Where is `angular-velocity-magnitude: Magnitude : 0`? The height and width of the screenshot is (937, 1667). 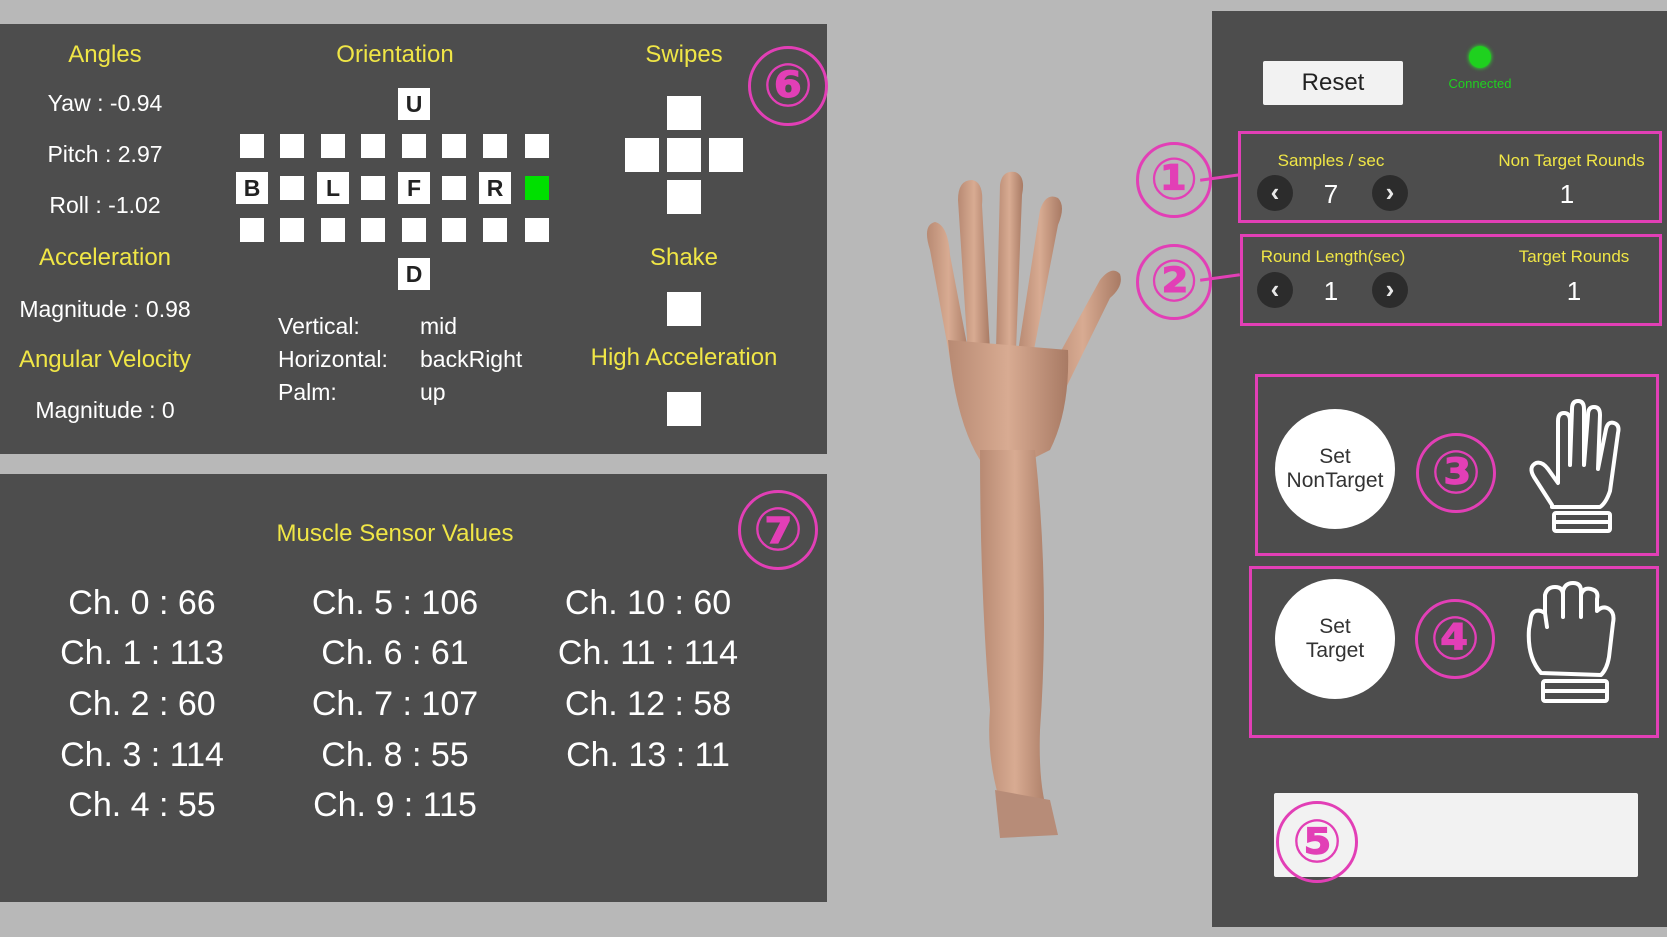
angular-velocity-magnitude: Magnitude : 0 is located at coordinates (105, 410).